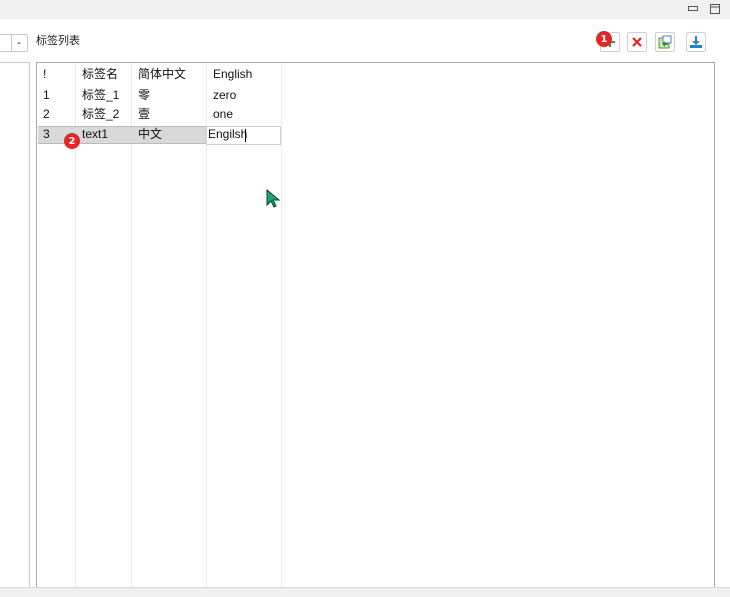 The image size is (730, 597). What do you see at coordinates (232, 74) in the screenshot?
I see `header-english: English` at bounding box center [232, 74].